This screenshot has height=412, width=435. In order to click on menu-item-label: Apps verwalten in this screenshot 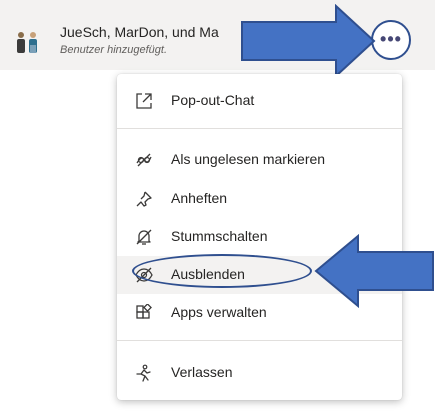, I will do `click(219, 312)`.